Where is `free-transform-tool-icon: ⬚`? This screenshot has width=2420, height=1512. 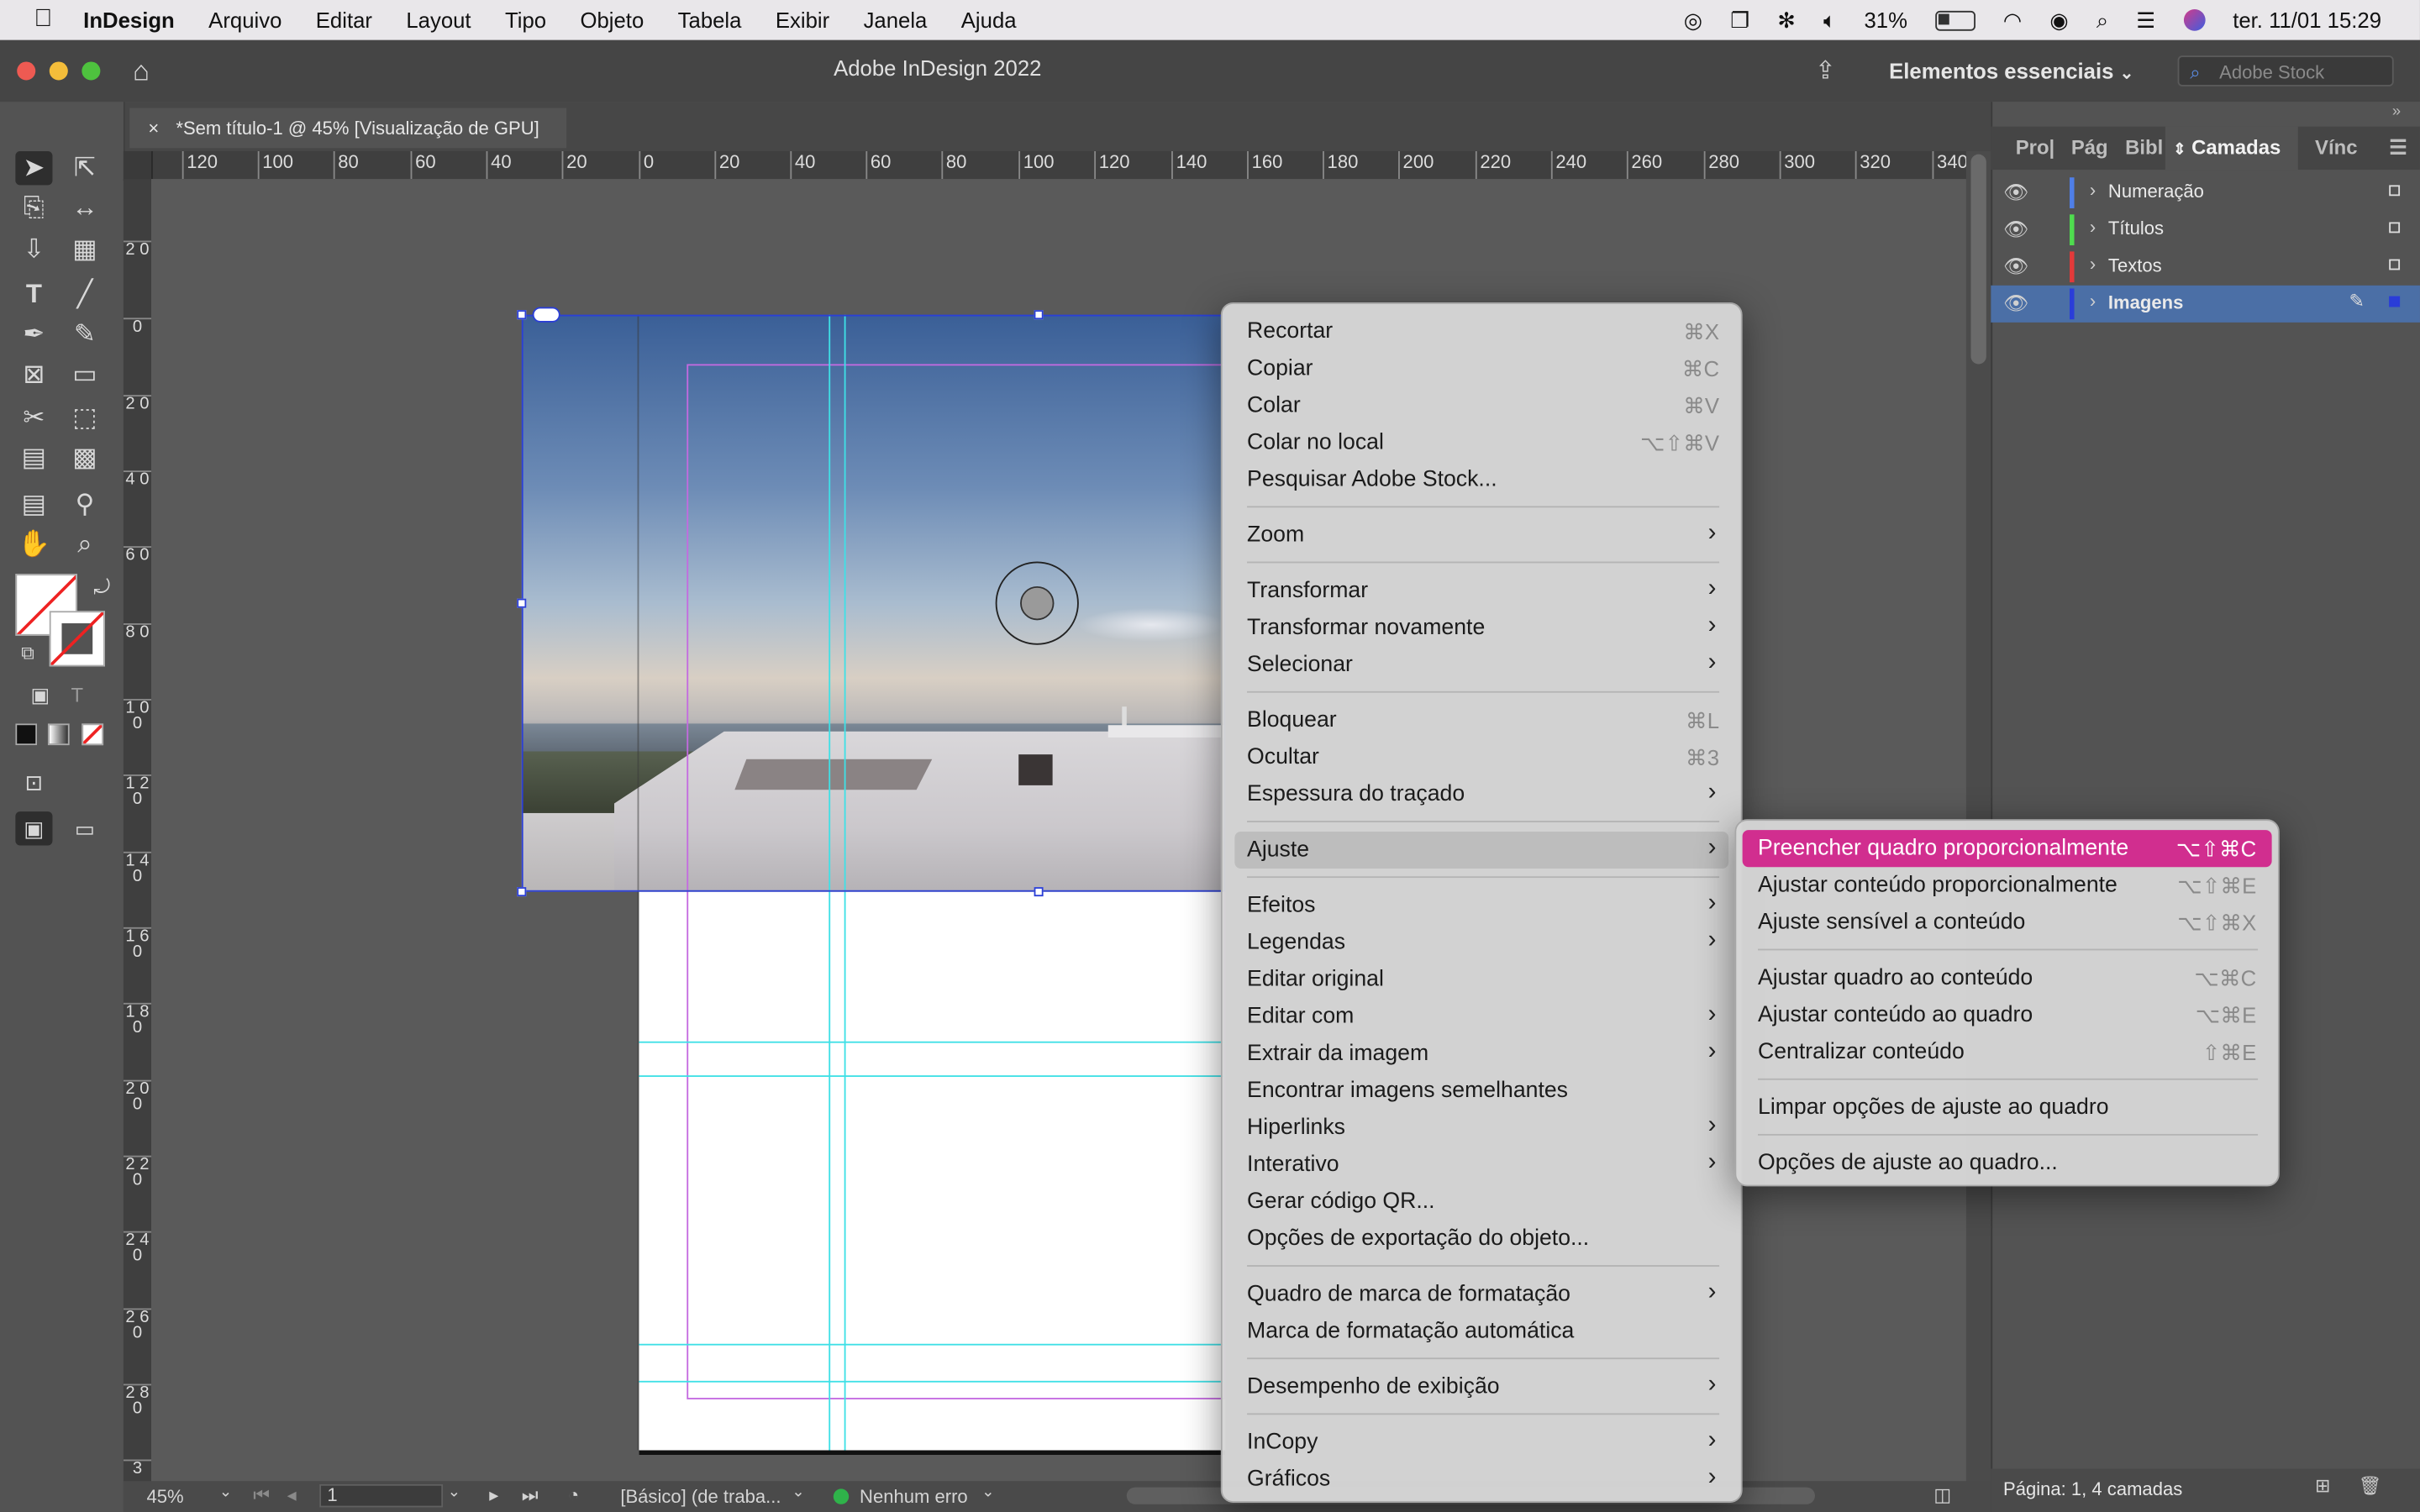
free-transform-tool-icon: ⬚ is located at coordinates (84, 418).